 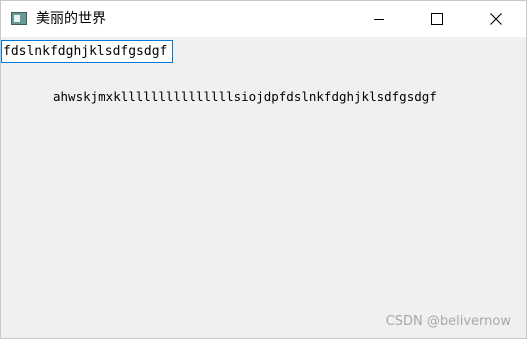 I want to click on minimize-button, so click(x=379, y=19).